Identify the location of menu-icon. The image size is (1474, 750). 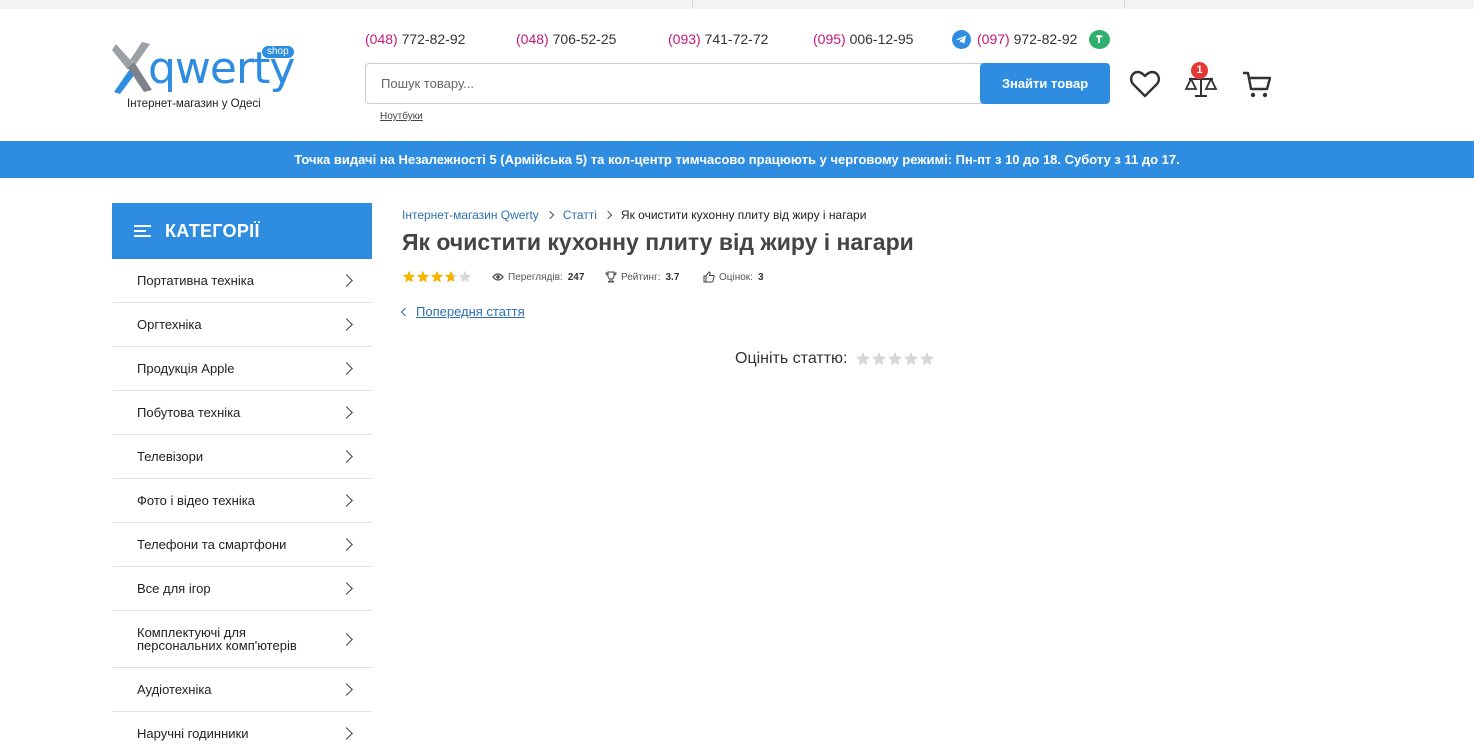
(142, 231).